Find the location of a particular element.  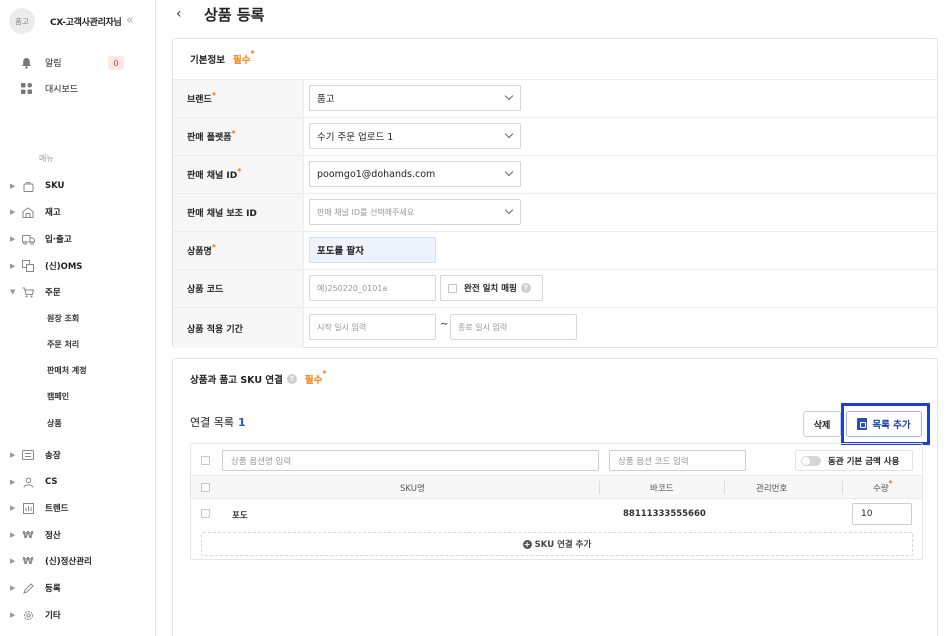

sidebar-item-oms: ▶ (신)OMS is located at coordinates (46, 266).